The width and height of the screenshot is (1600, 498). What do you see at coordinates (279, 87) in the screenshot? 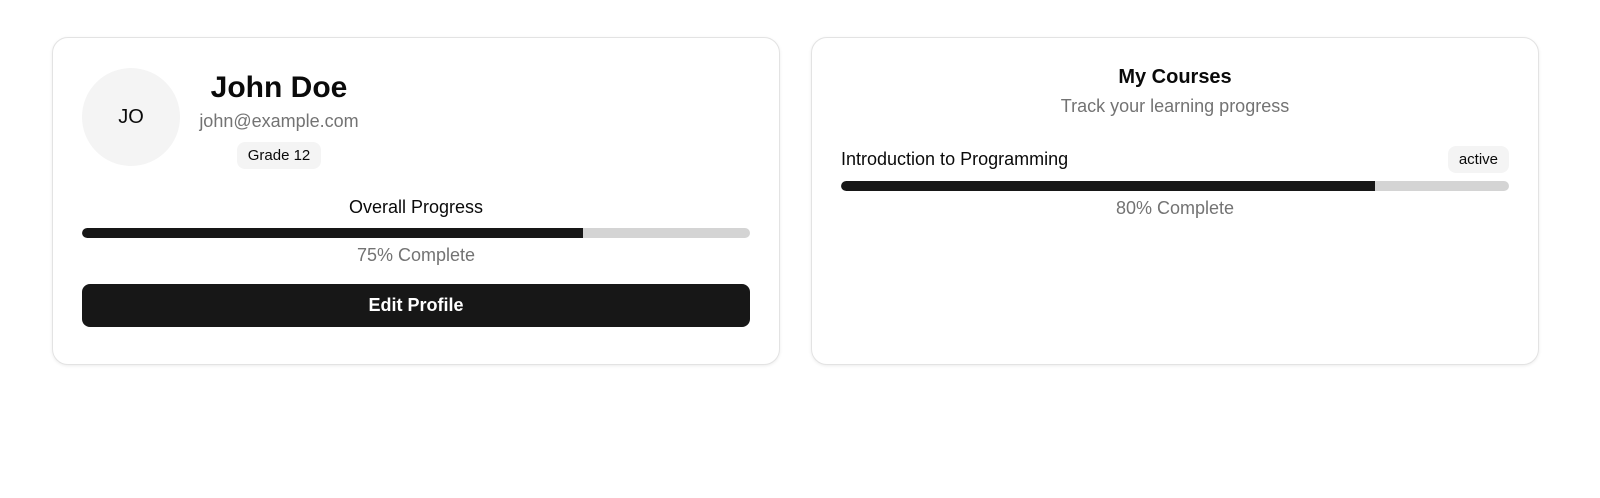
I see `user-name: John Doe` at bounding box center [279, 87].